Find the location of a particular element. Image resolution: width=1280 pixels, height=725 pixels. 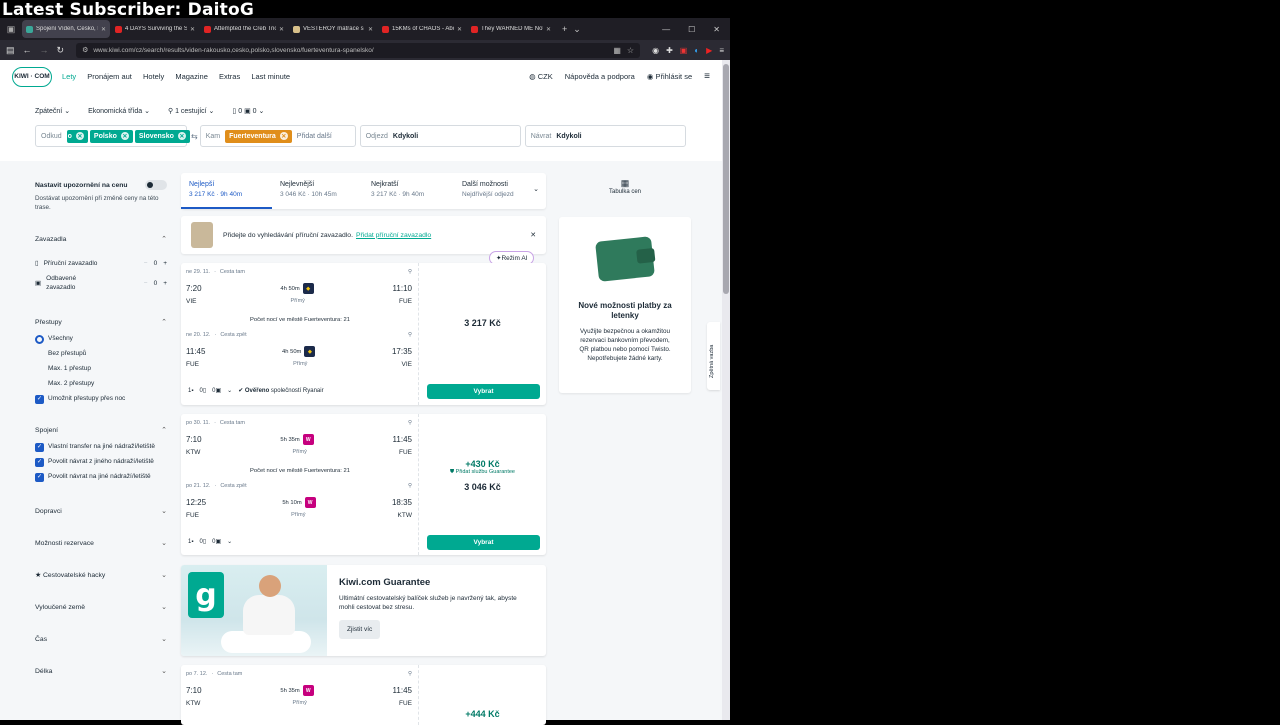

nav-last-minute: Last minute is located at coordinates (270, 76).